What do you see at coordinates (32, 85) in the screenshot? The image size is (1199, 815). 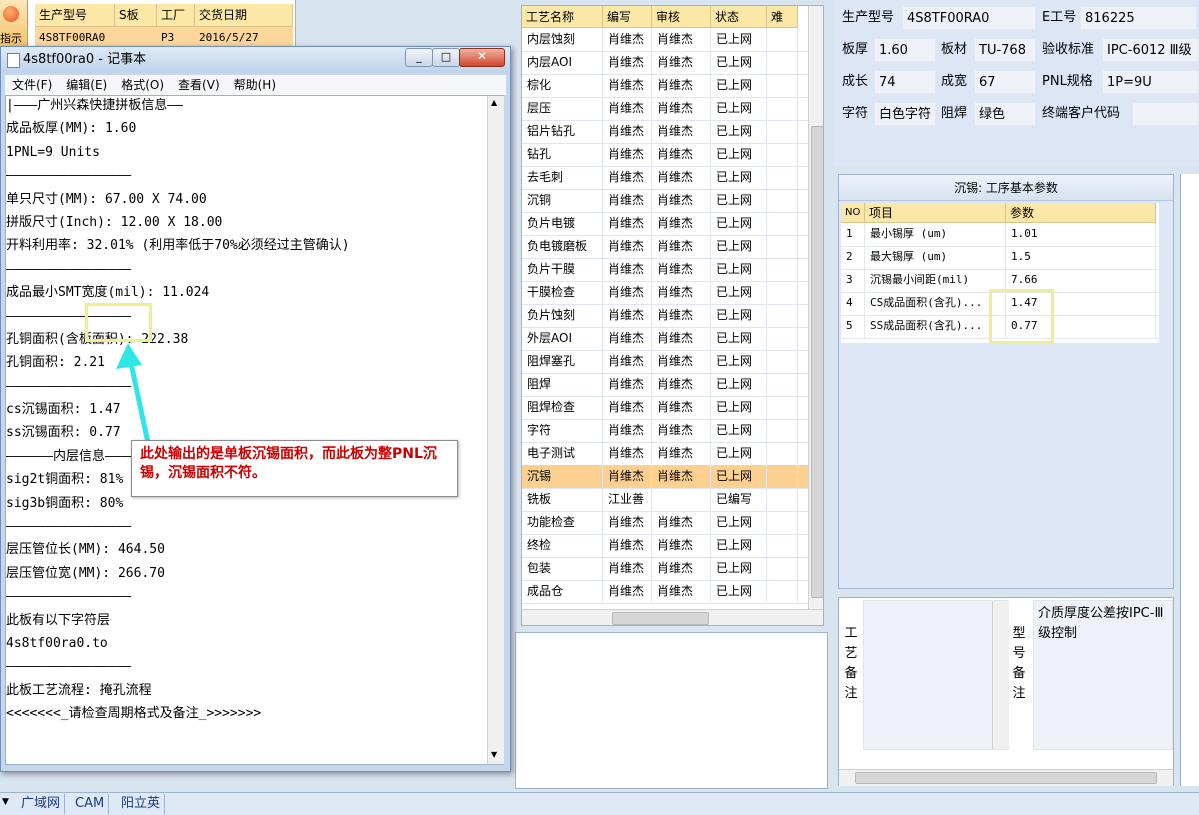 I see `menu-file: 文件(F)` at bounding box center [32, 85].